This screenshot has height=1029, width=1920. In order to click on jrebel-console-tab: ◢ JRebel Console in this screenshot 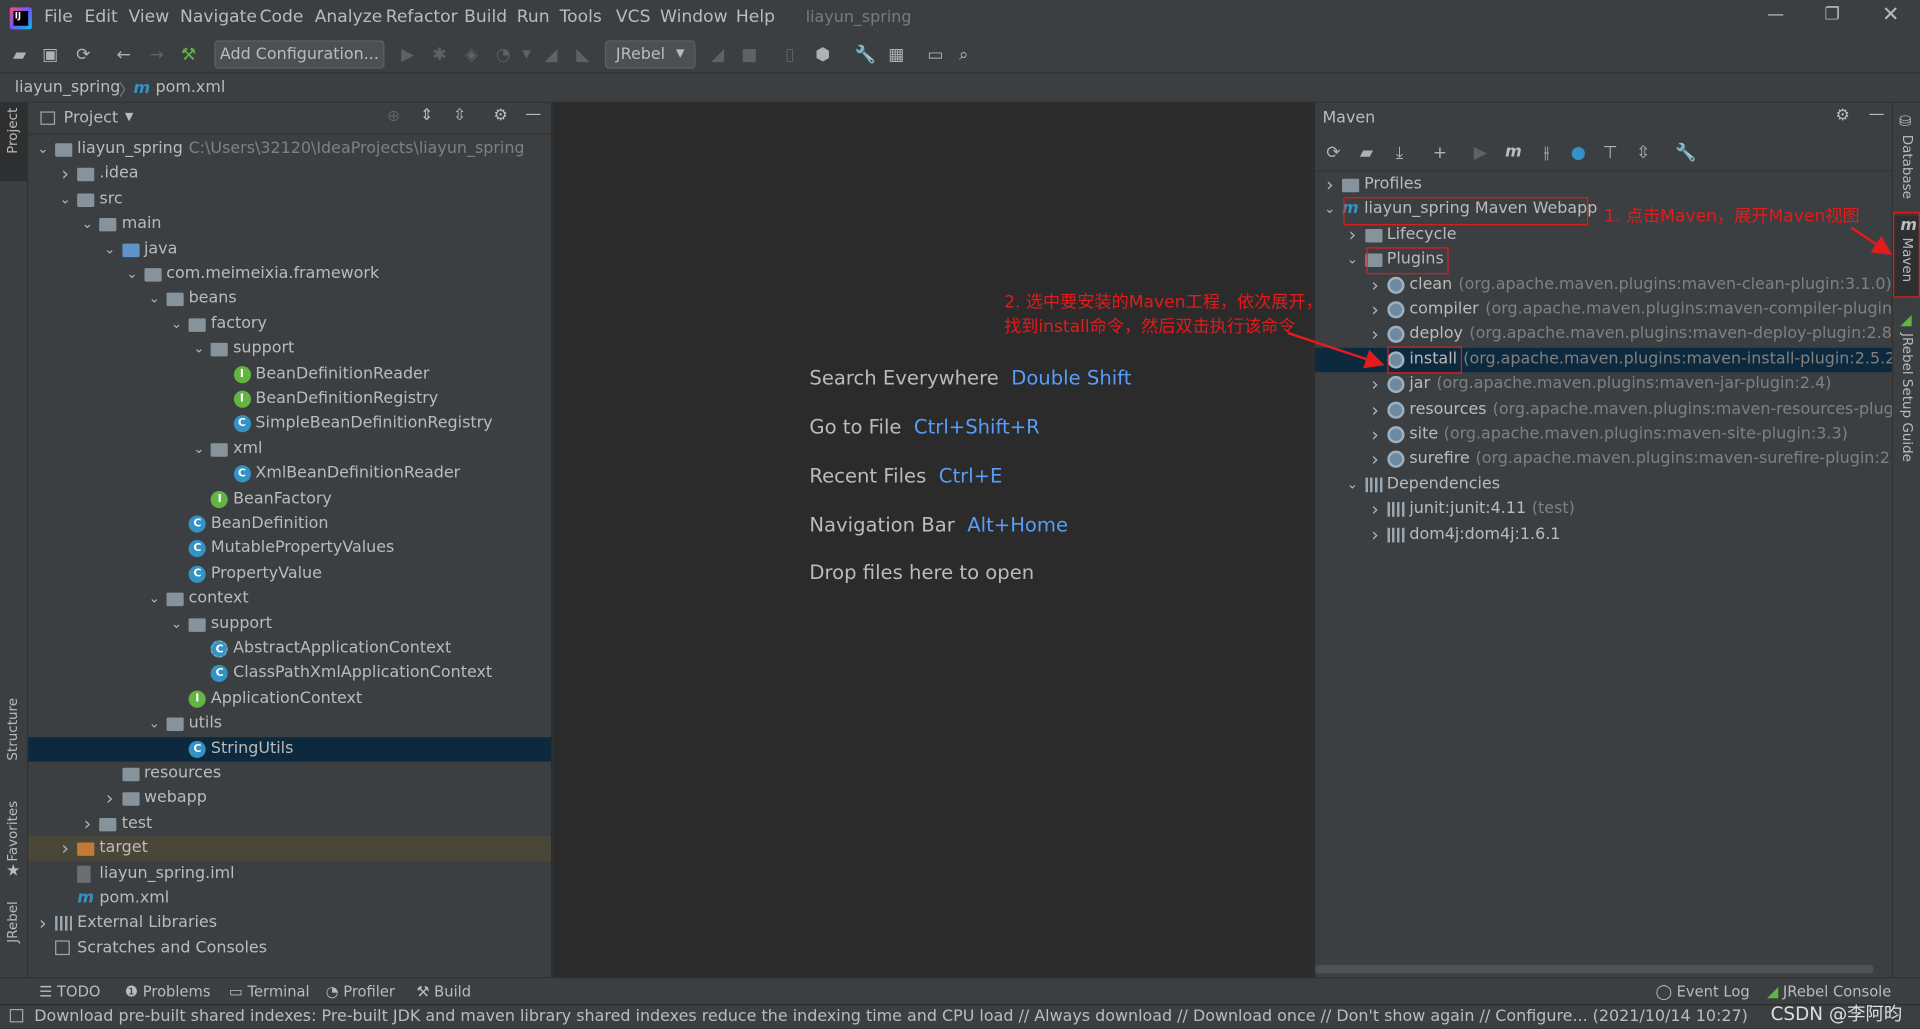, I will do `click(1829, 991)`.